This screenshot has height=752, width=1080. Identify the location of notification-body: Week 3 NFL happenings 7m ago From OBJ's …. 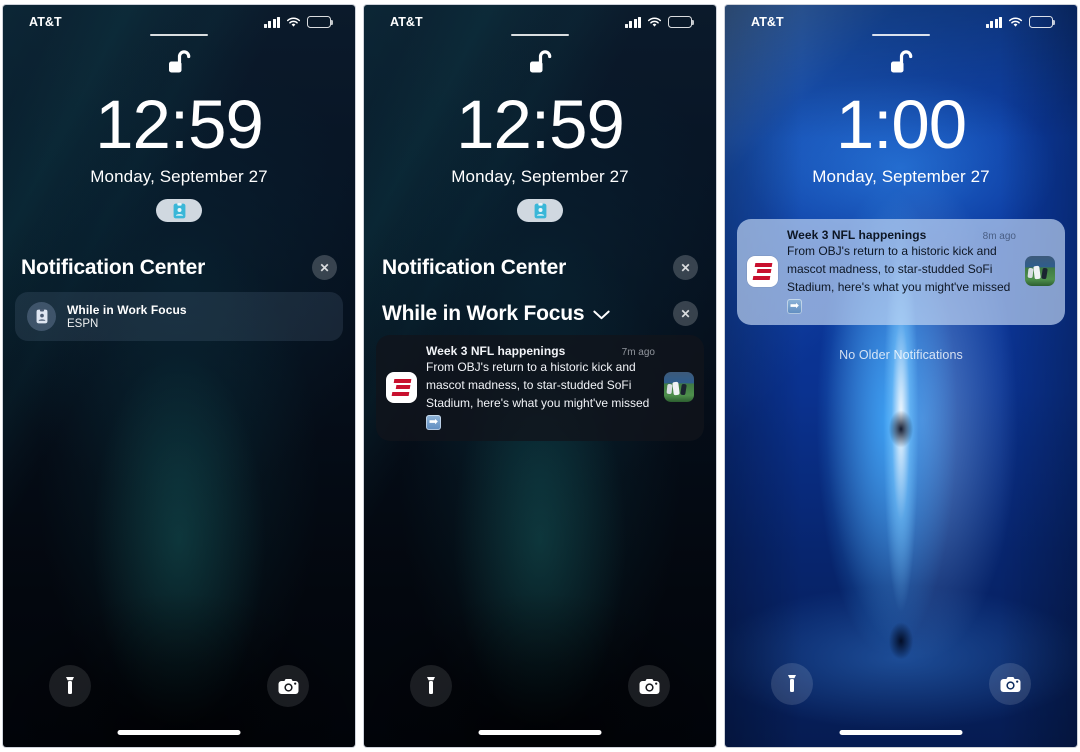
(540, 387).